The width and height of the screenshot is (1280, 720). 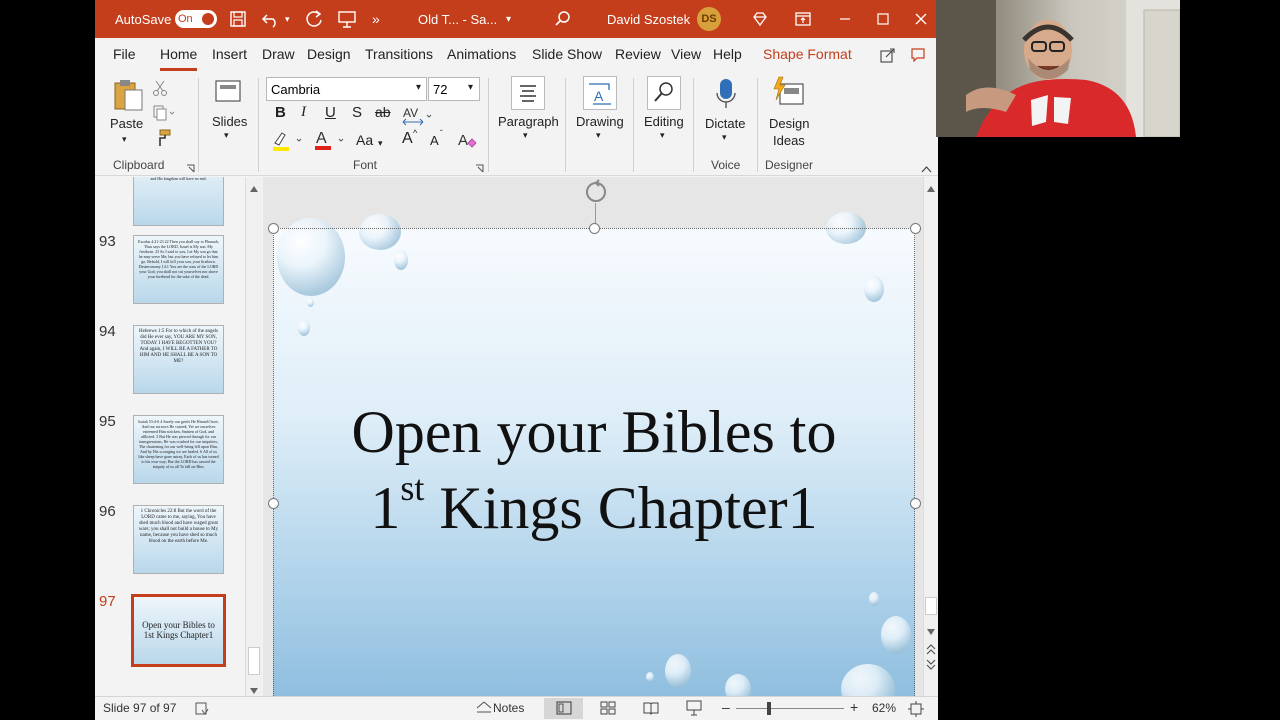 What do you see at coordinates (845, 19) in the screenshot?
I see `minimize-icon` at bounding box center [845, 19].